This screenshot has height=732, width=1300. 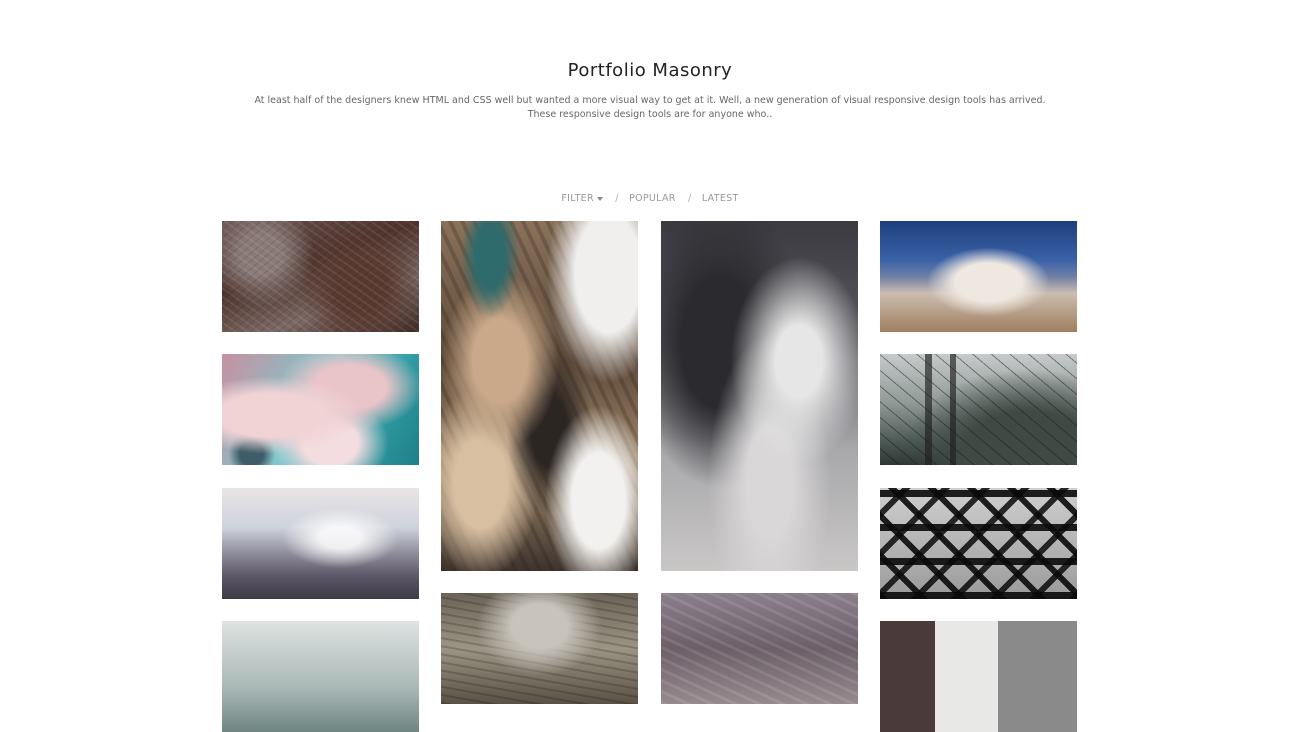 I want to click on portfolio-item-wall-corner, so click(x=978, y=676).